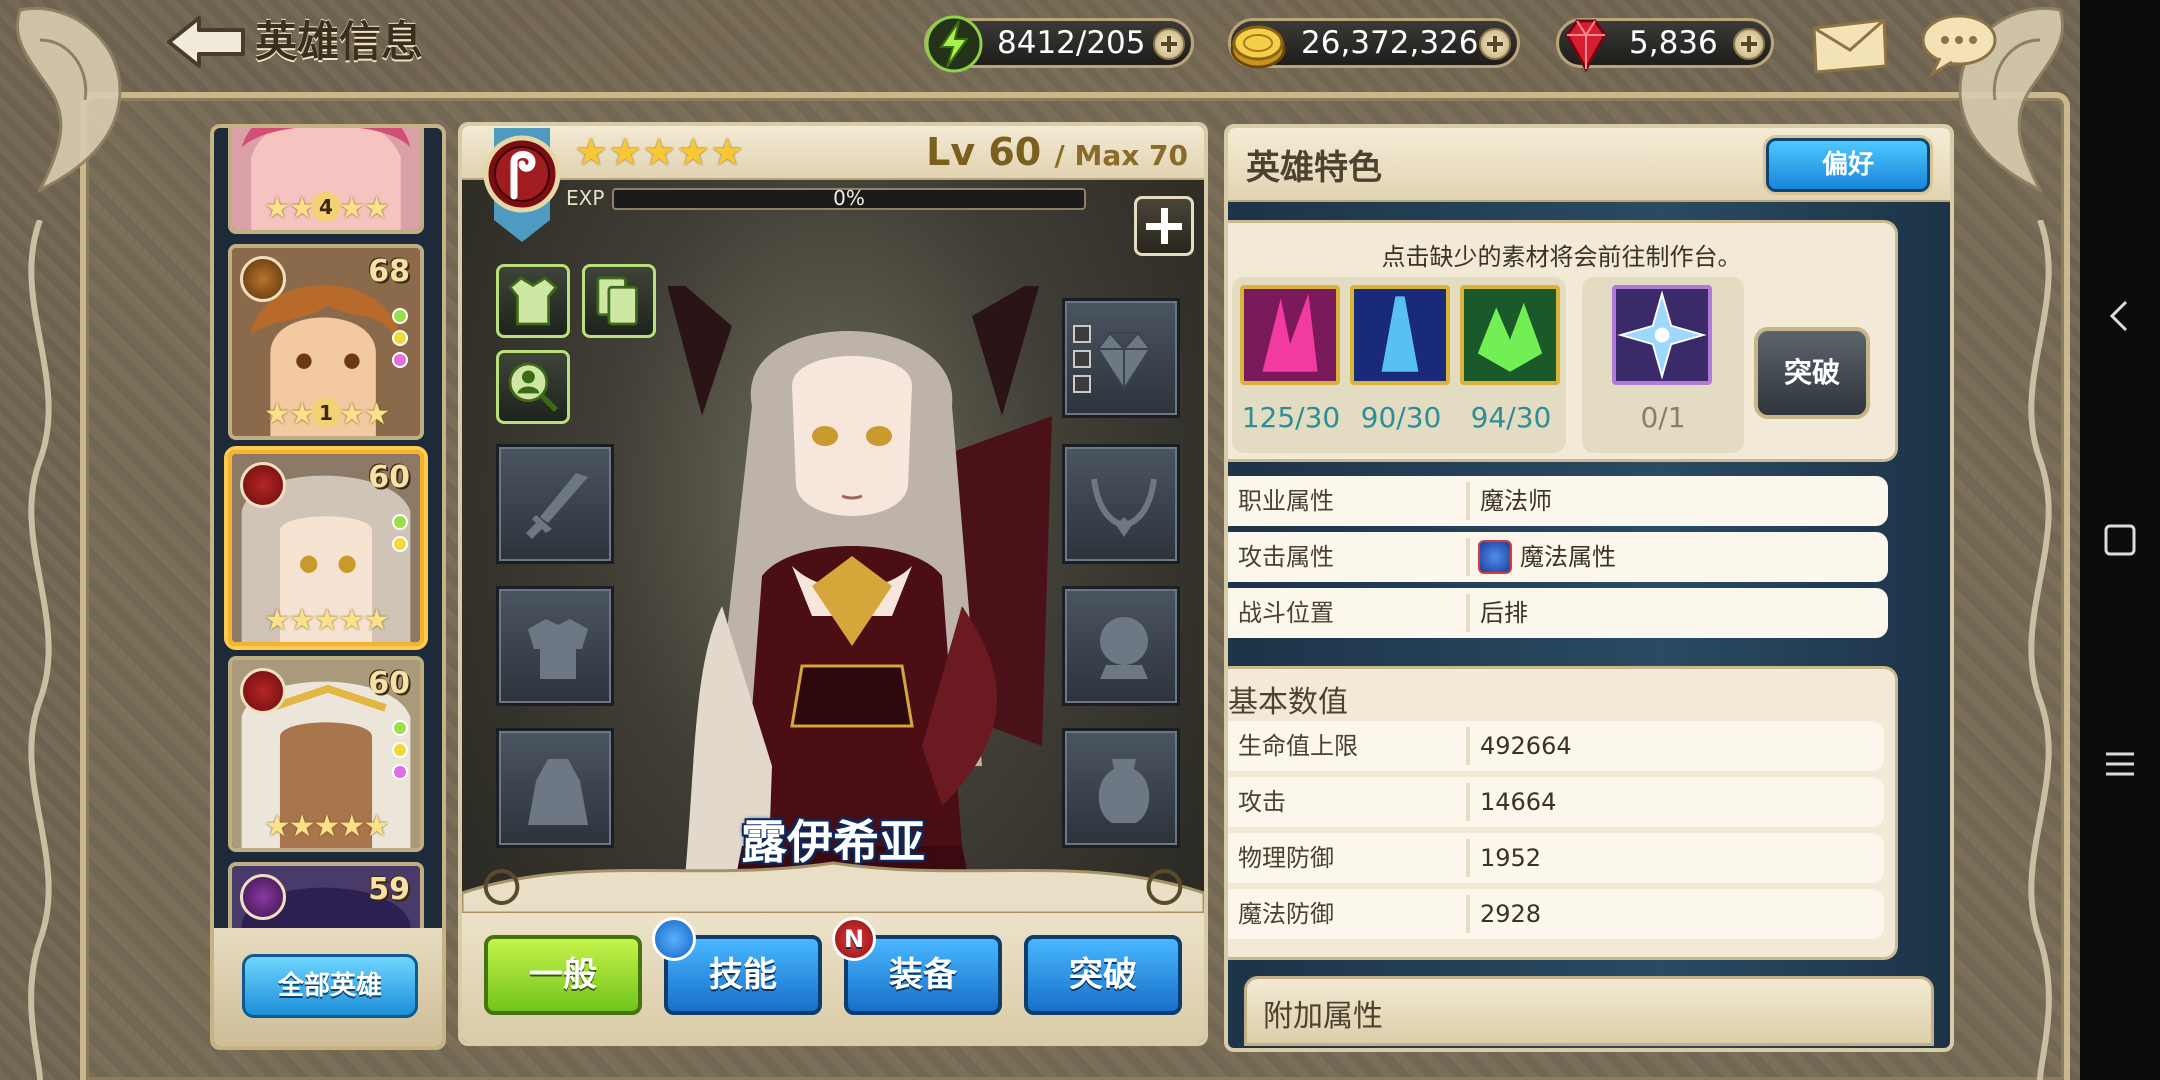 The height and width of the screenshot is (1080, 2160). Describe the element at coordinates (1504, 613) in the screenshot. I see `attr-value: 后排` at that location.